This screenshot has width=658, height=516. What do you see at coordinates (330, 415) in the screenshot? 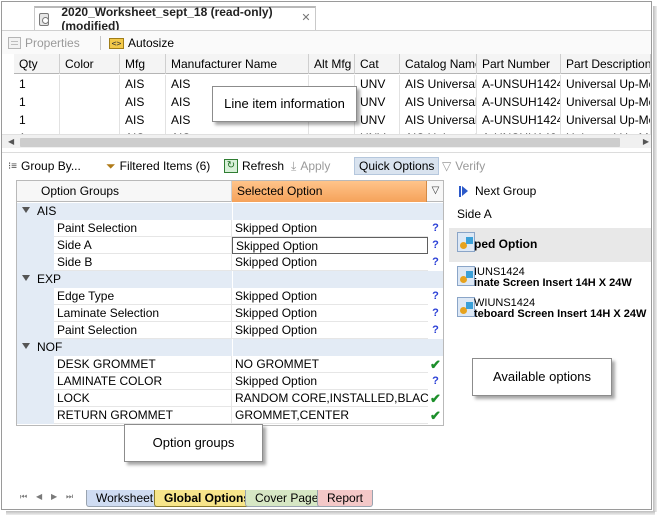
I see `selected-option-value: GROMMET,CENTER` at bounding box center [330, 415].